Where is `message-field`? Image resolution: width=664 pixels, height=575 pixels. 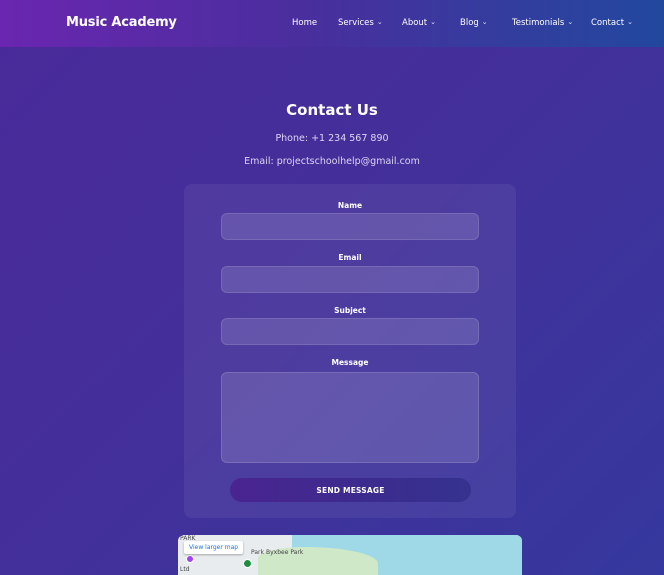
message-field is located at coordinates (350, 417).